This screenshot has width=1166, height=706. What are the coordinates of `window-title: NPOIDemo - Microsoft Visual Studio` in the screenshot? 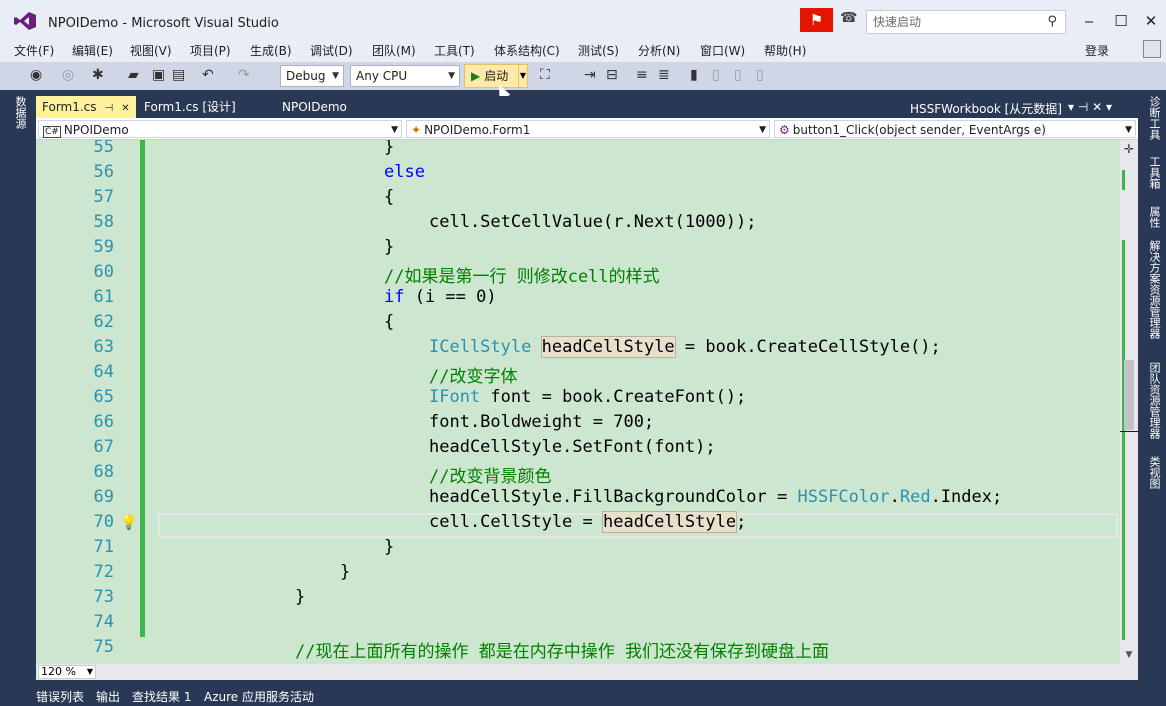 It's located at (163, 23).